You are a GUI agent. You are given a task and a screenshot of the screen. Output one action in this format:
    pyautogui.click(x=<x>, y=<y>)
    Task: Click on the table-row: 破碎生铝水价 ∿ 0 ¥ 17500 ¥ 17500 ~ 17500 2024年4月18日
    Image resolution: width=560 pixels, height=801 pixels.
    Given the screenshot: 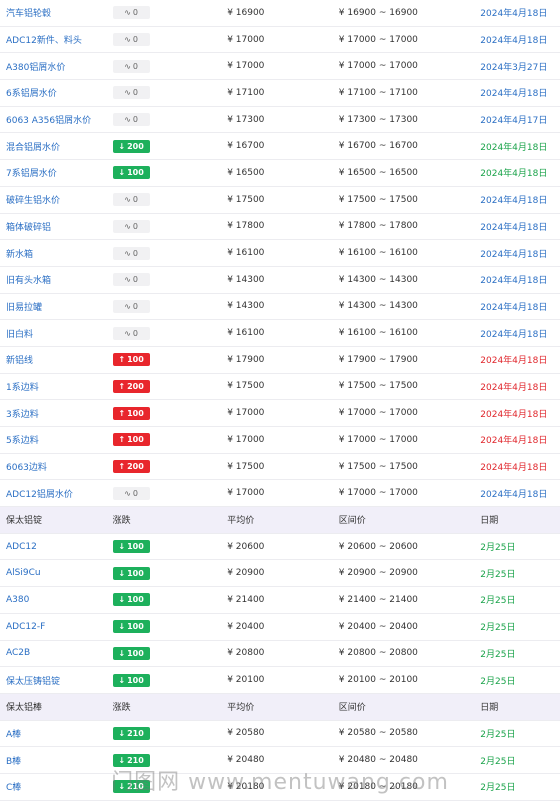 What is the action you would take?
    pyautogui.click(x=280, y=200)
    